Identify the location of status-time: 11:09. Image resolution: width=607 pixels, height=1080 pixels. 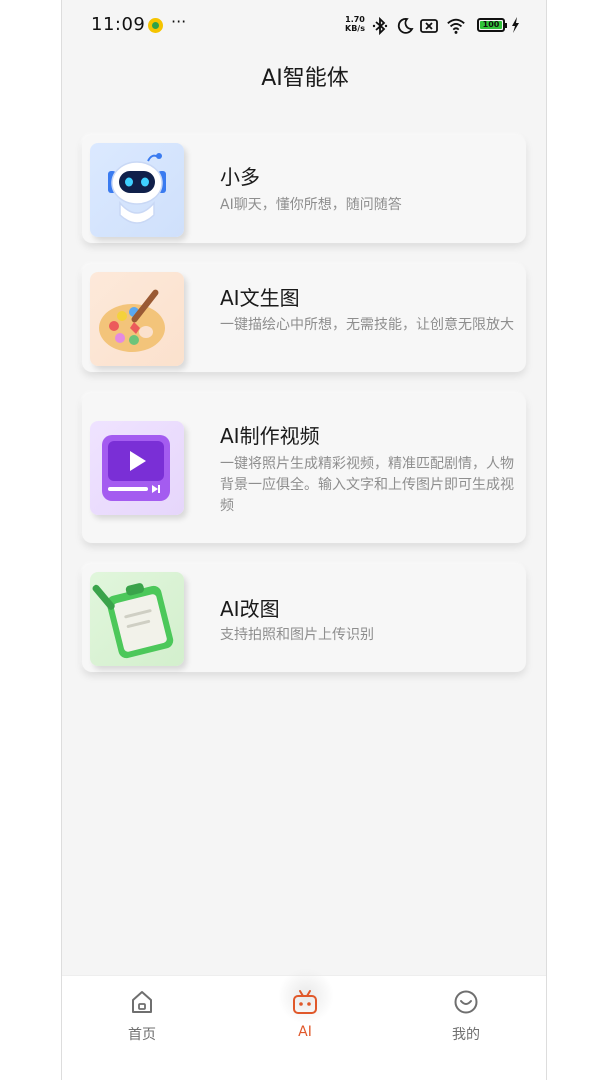
(118, 24).